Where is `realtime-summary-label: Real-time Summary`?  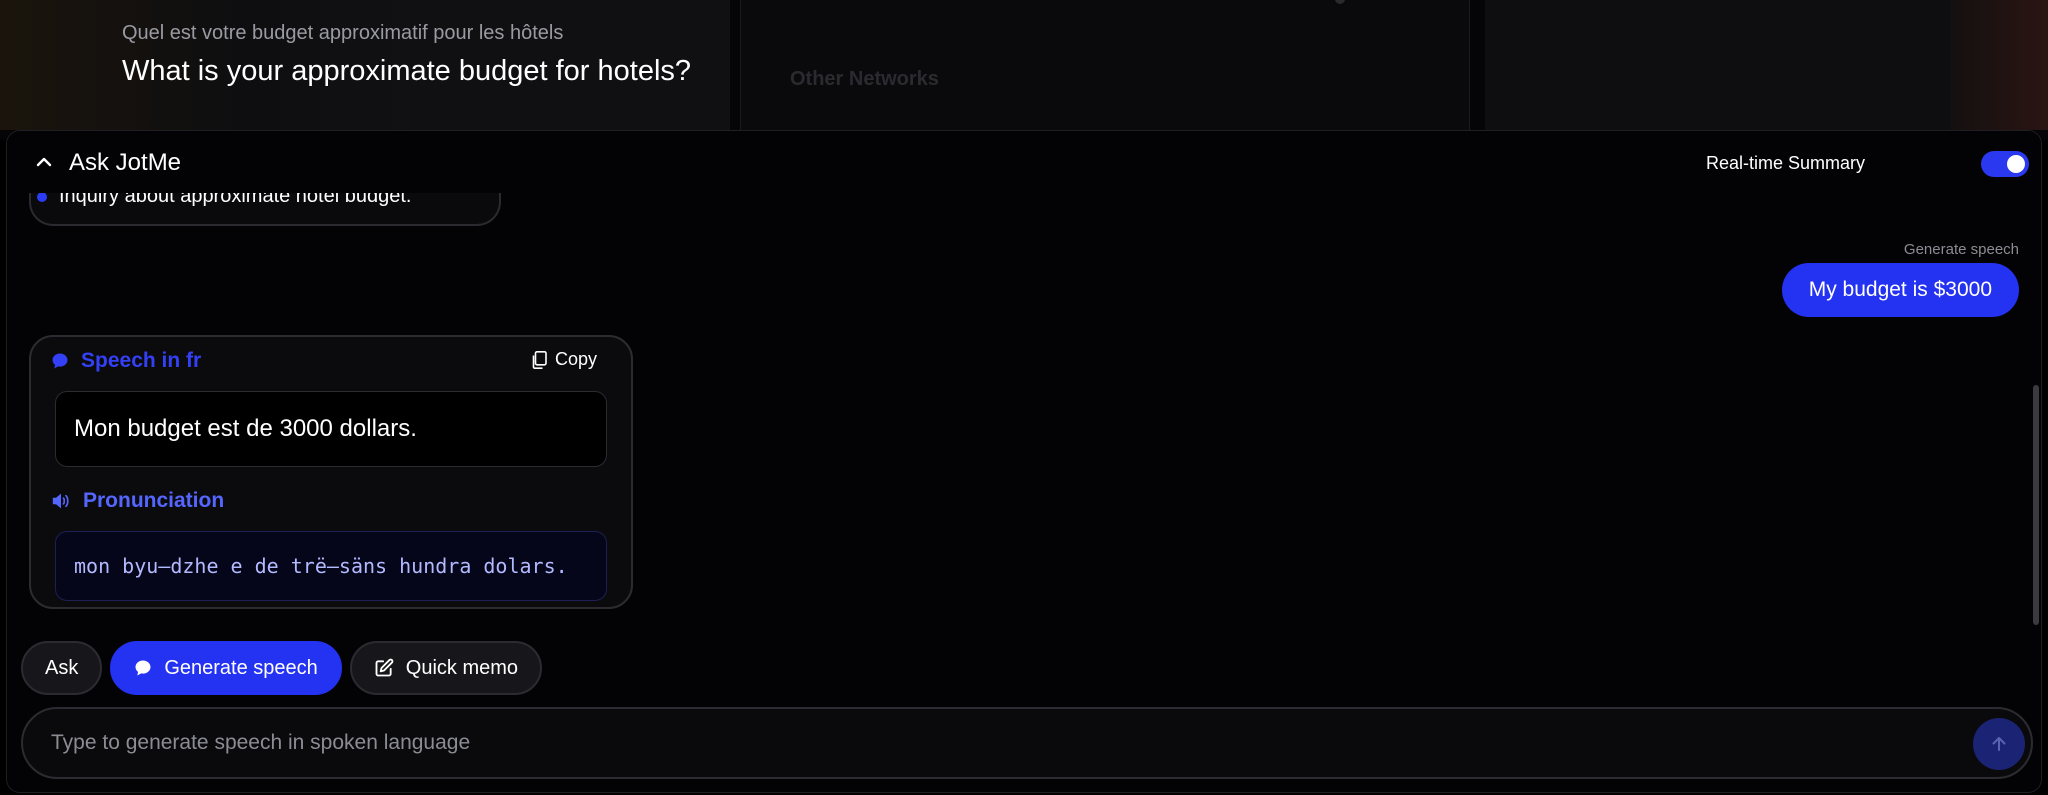
realtime-summary-label: Real-time Summary is located at coordinates (1785, 163).